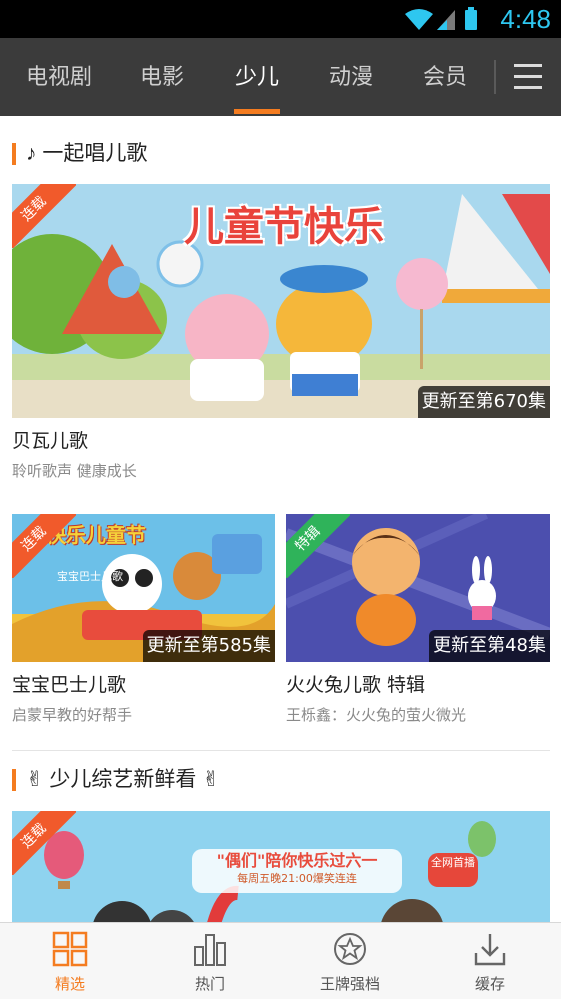 This screenshot has width=561, height=999. What do you see at coordinates (471, 18) in the screenshot?
I see `battery-icon` at bounding box center [471, 18].